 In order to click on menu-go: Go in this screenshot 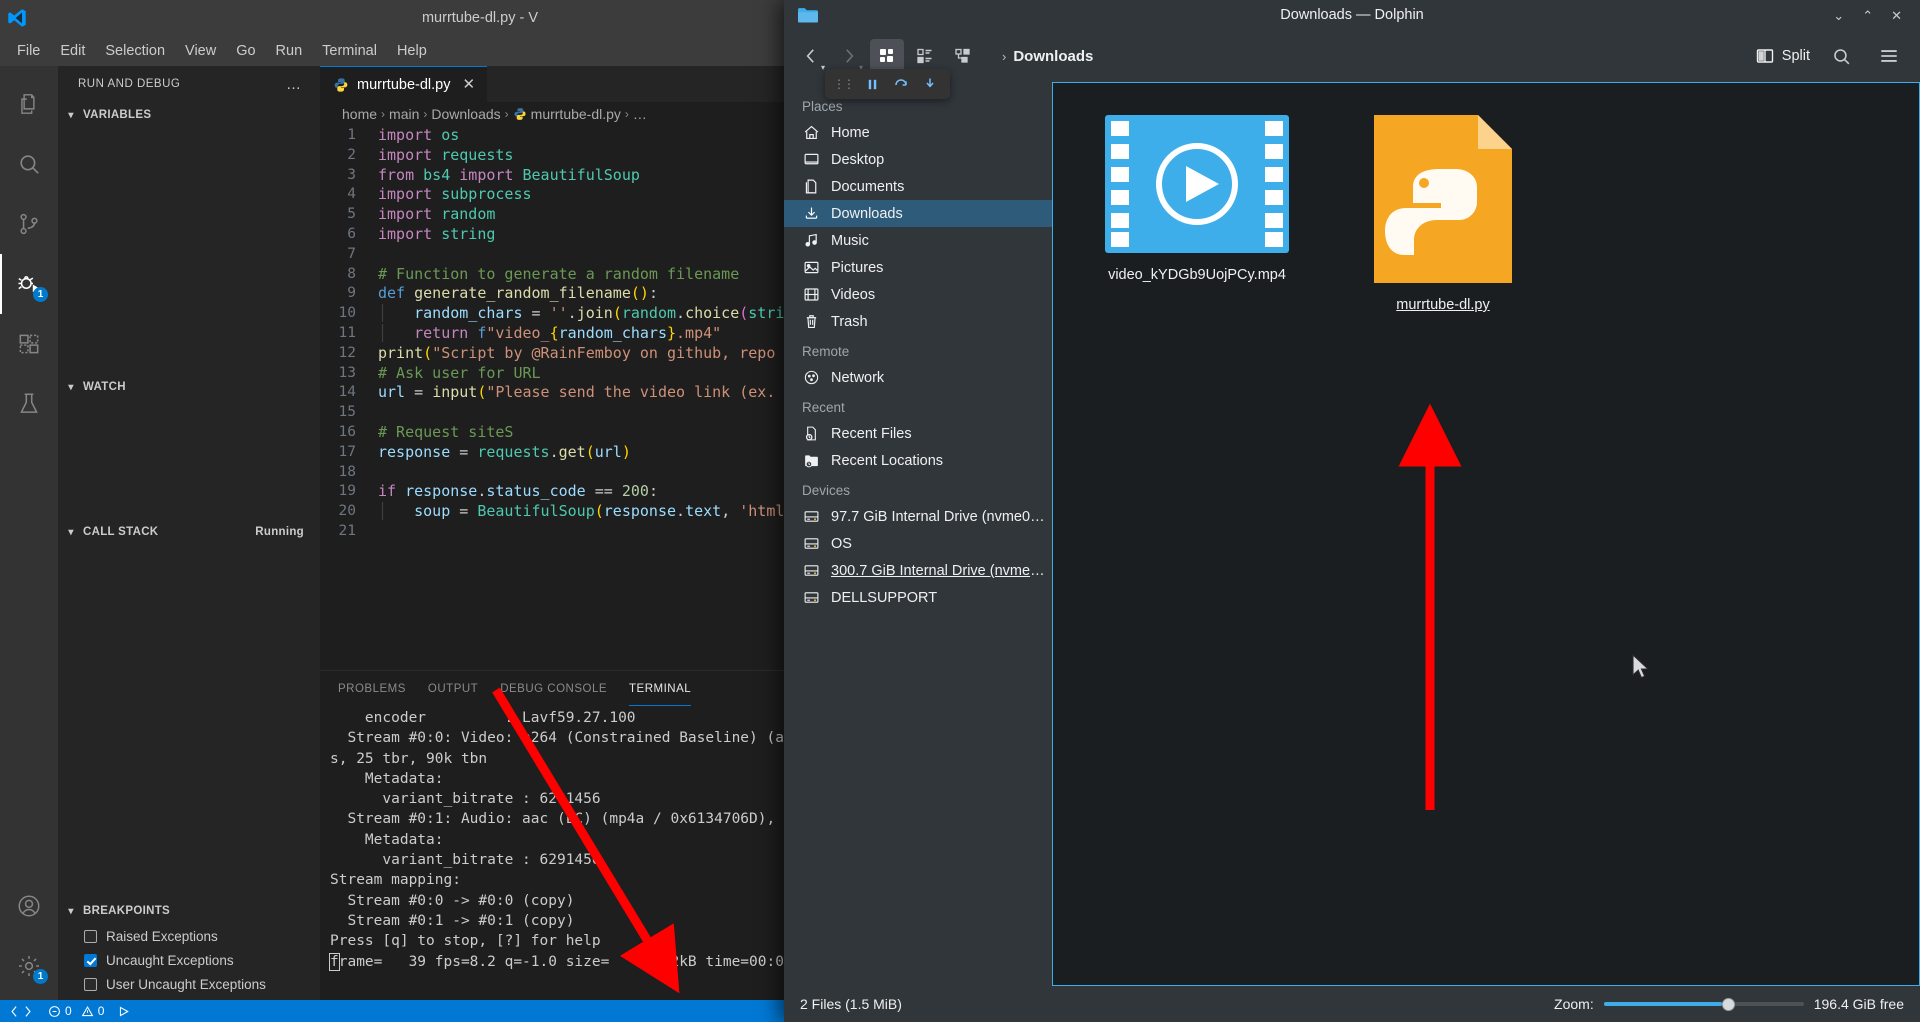, I will do `click(245, 51)`.